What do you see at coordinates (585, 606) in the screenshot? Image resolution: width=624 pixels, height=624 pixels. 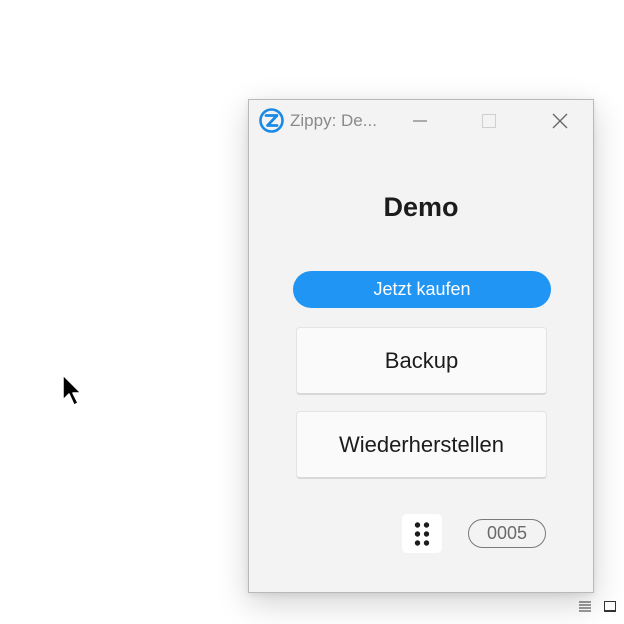 I see `list-icon` at bounding box center [585, 606].